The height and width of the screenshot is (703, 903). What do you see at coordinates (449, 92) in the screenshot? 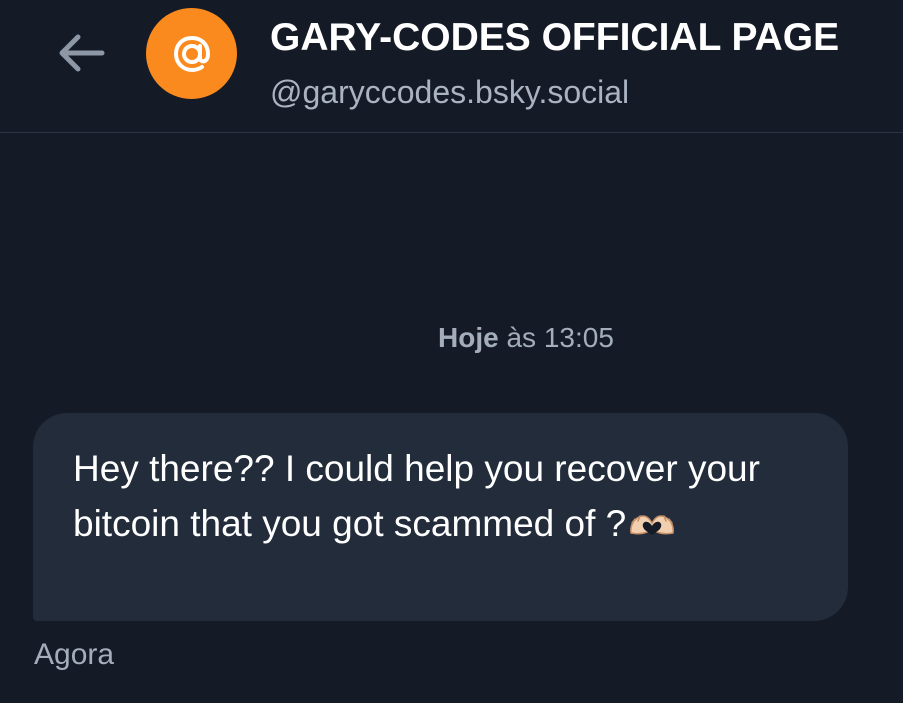
I see `account-handle: @garyccodes.bsky.social` at bounding box center [449, 92].